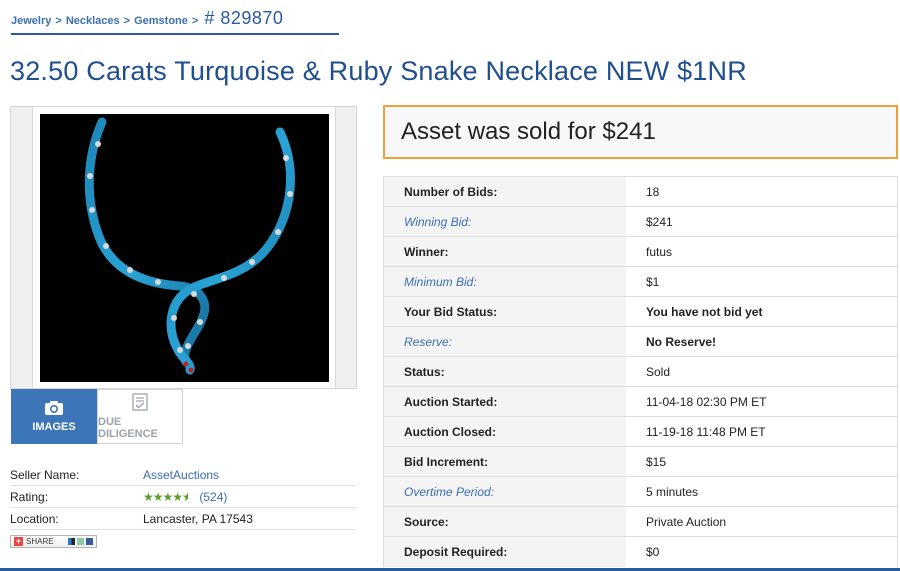  I want to click on seller-rating-row: Rating: ★★★★★ (524), so click(183, 497).